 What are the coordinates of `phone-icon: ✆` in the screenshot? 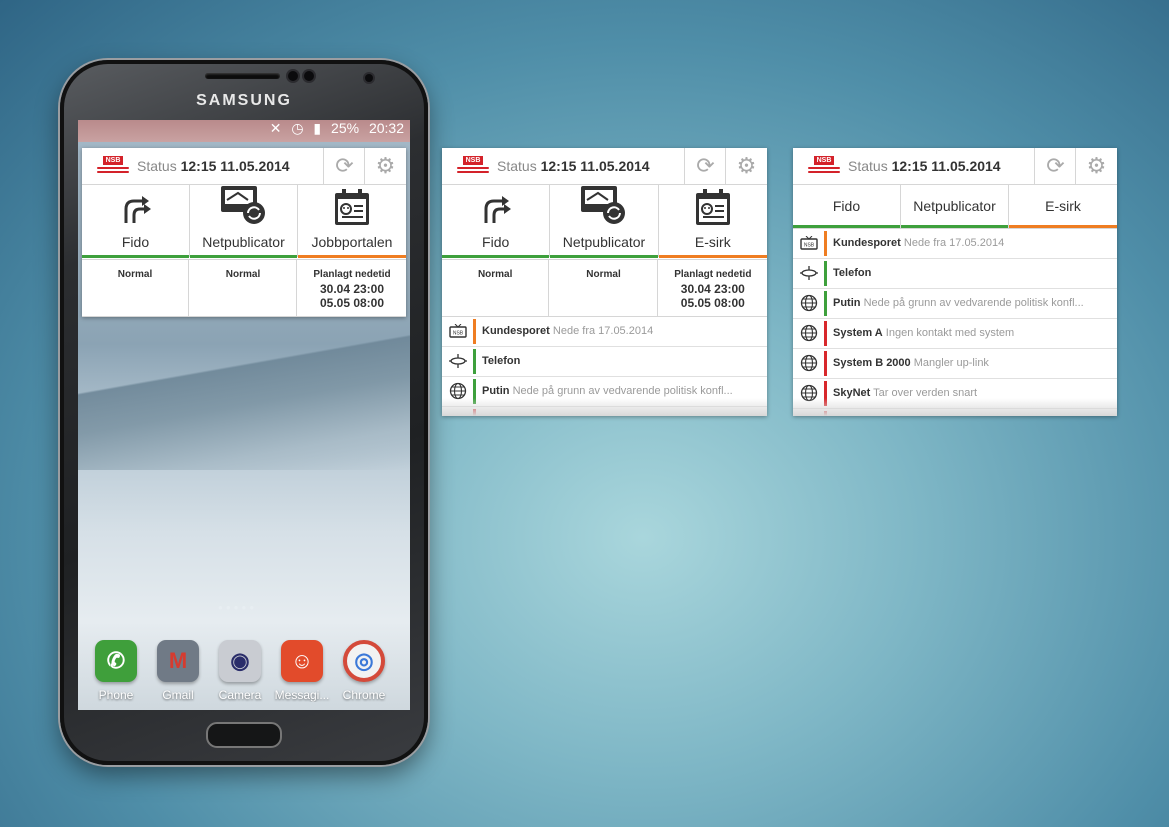 It's located at (116, 661).